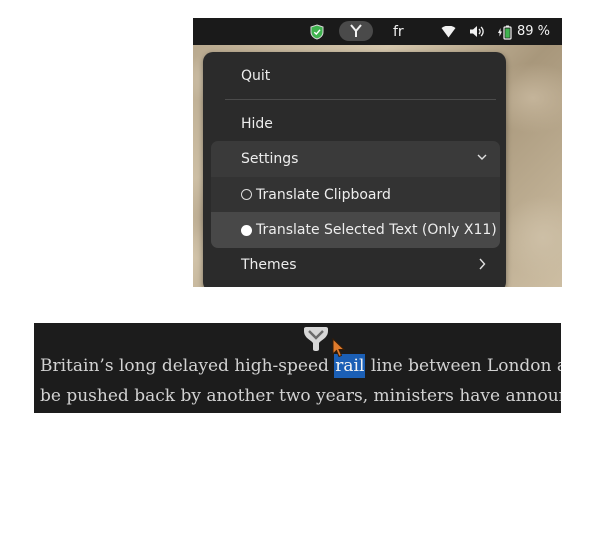 The image size is (600, 550). Describe the element at coordinates (256, 76) in the screenshot. I see `menu-item-quit-label: Quit` at that location.